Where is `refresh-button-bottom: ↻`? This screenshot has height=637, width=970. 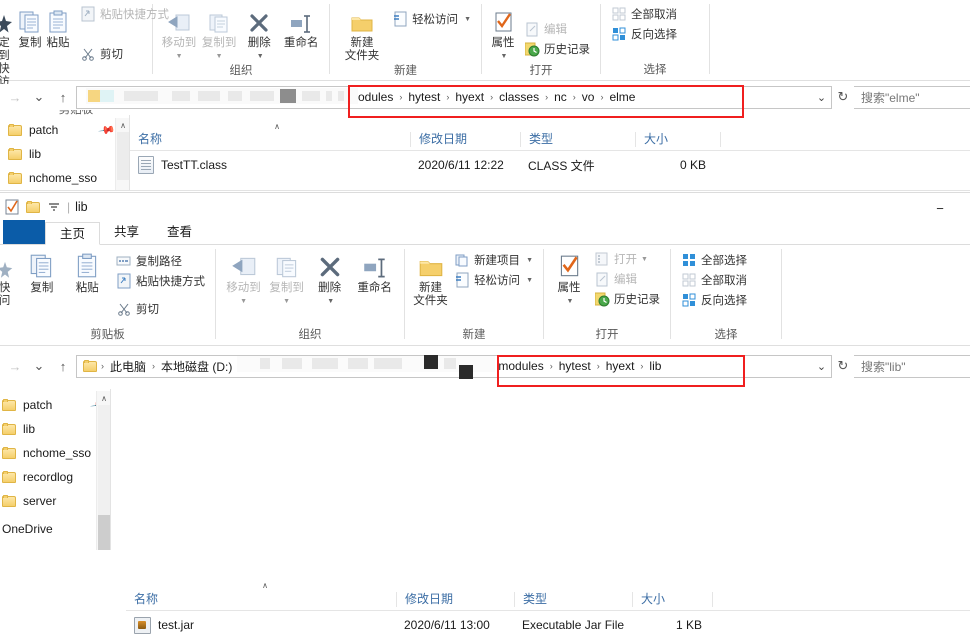
refresh-button-bottom: ↻ is located at coordinates (843, 366).